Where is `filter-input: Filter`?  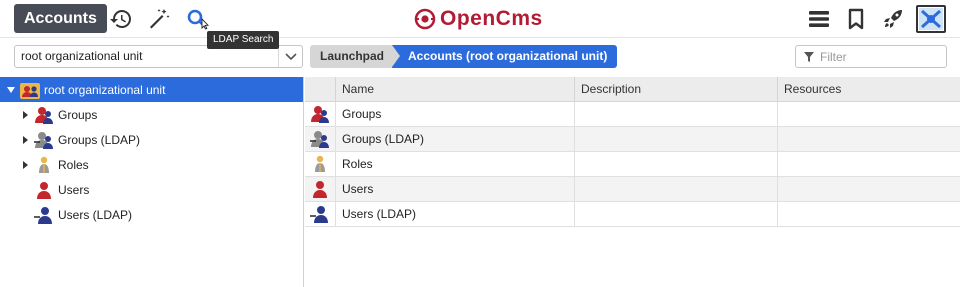 filter-input: Filter is located at coordinates (871, 56).